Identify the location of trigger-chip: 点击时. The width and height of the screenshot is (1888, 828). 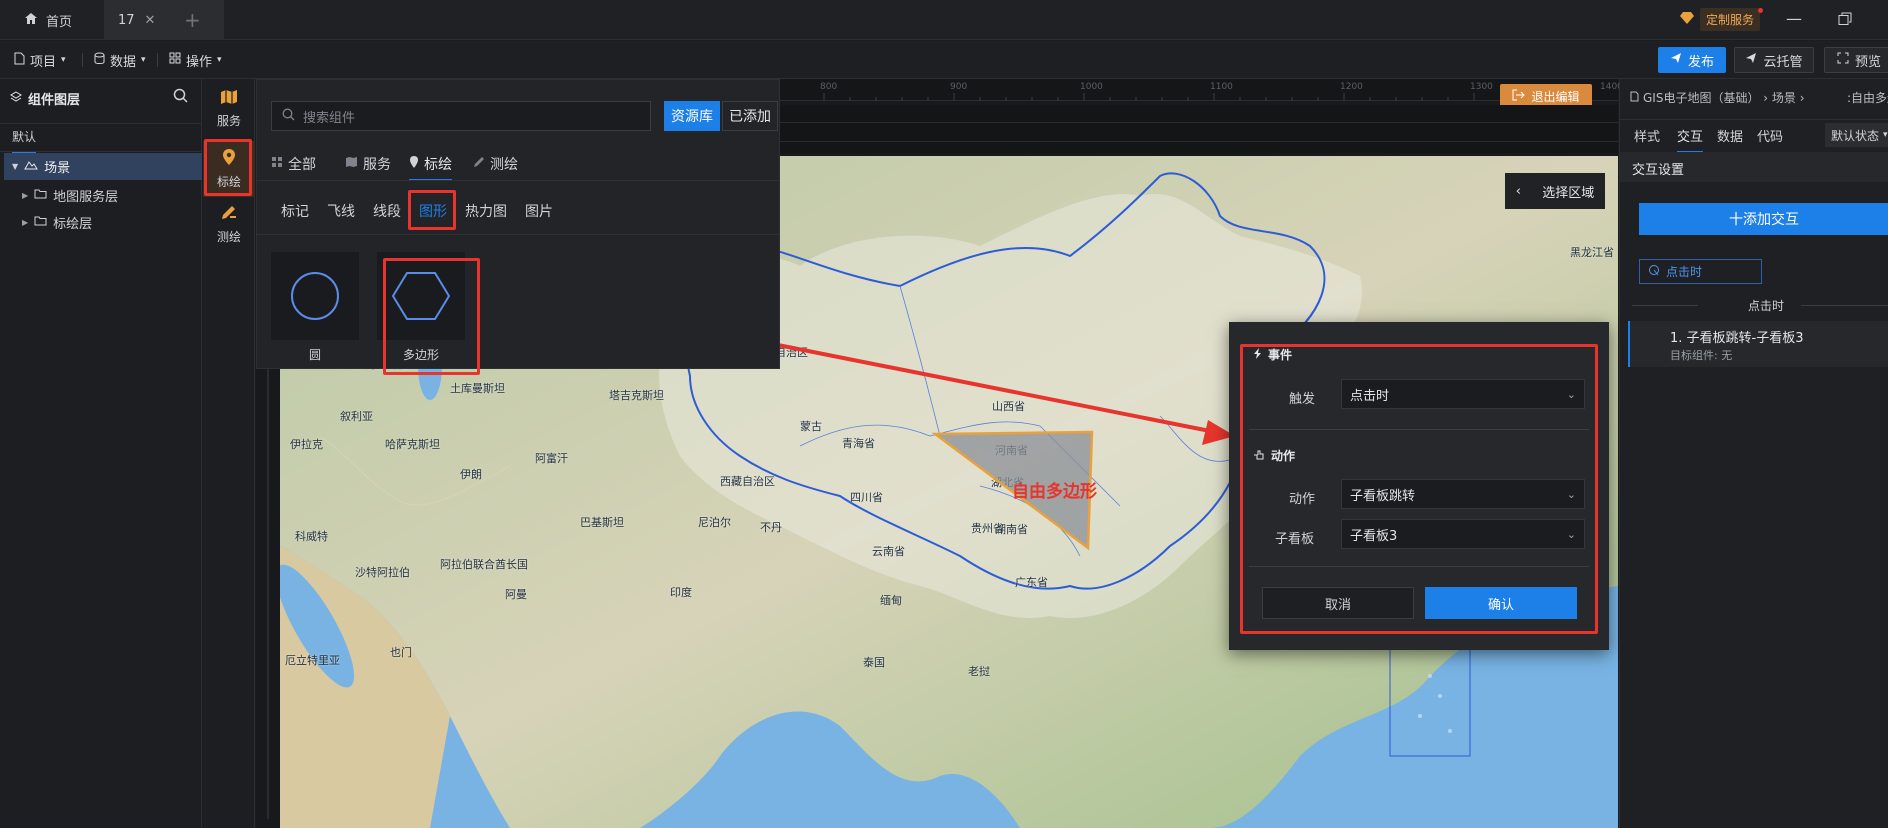
(1700, 271).